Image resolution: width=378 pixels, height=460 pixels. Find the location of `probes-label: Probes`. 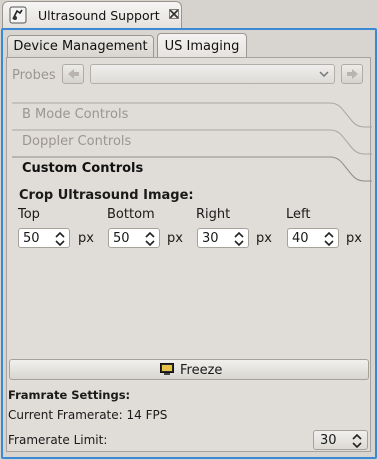

probes-label: Probes is located at coordinates (34, 75).